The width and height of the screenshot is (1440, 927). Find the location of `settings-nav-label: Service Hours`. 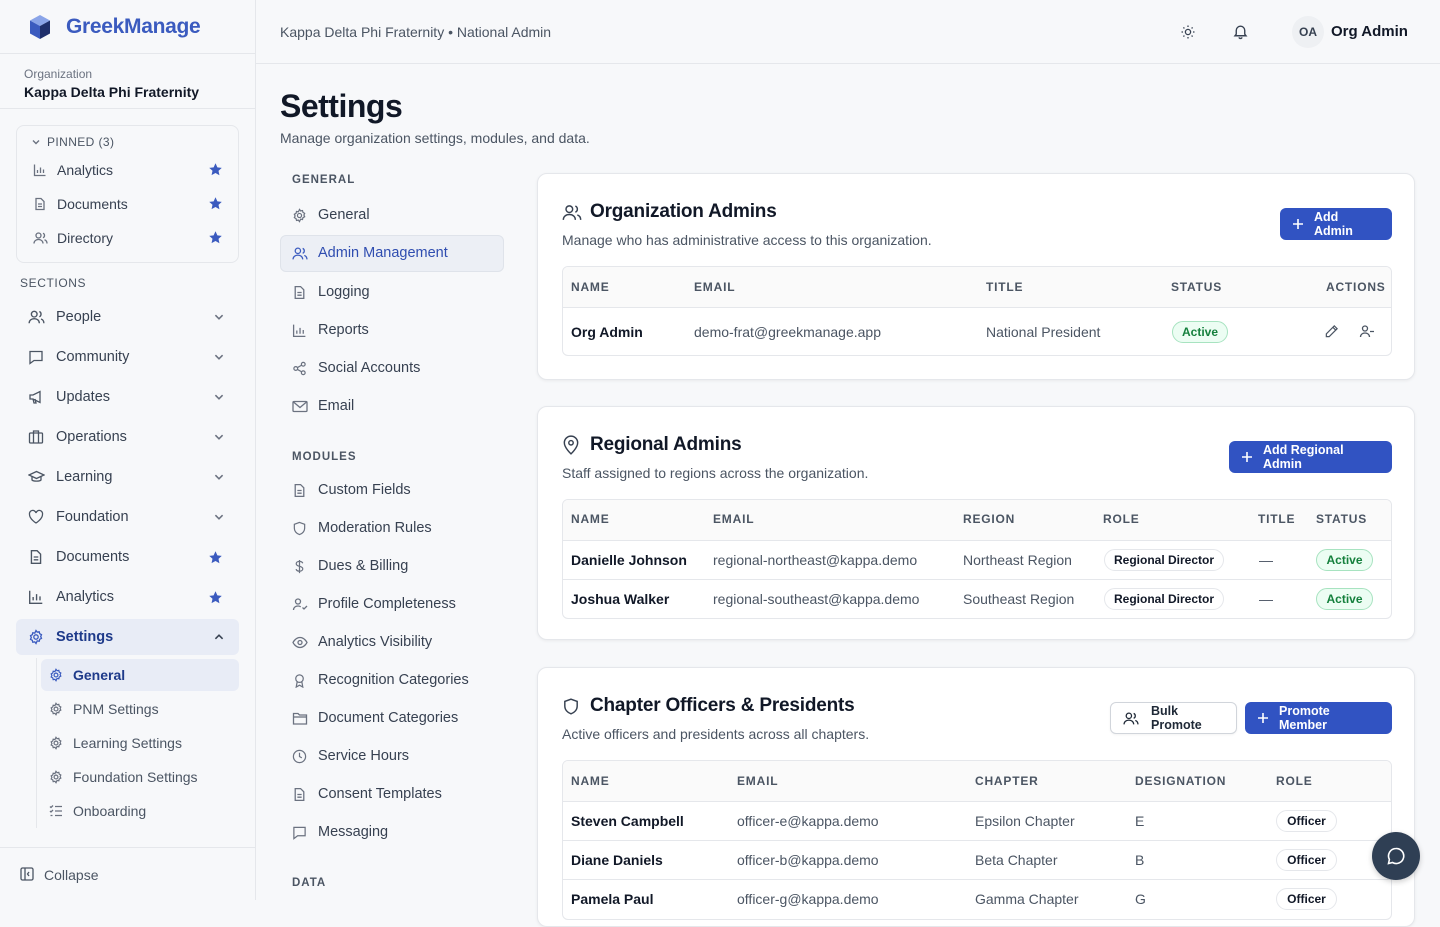

settings-nav-label: Service Hours is located at coordinates (364, 756).